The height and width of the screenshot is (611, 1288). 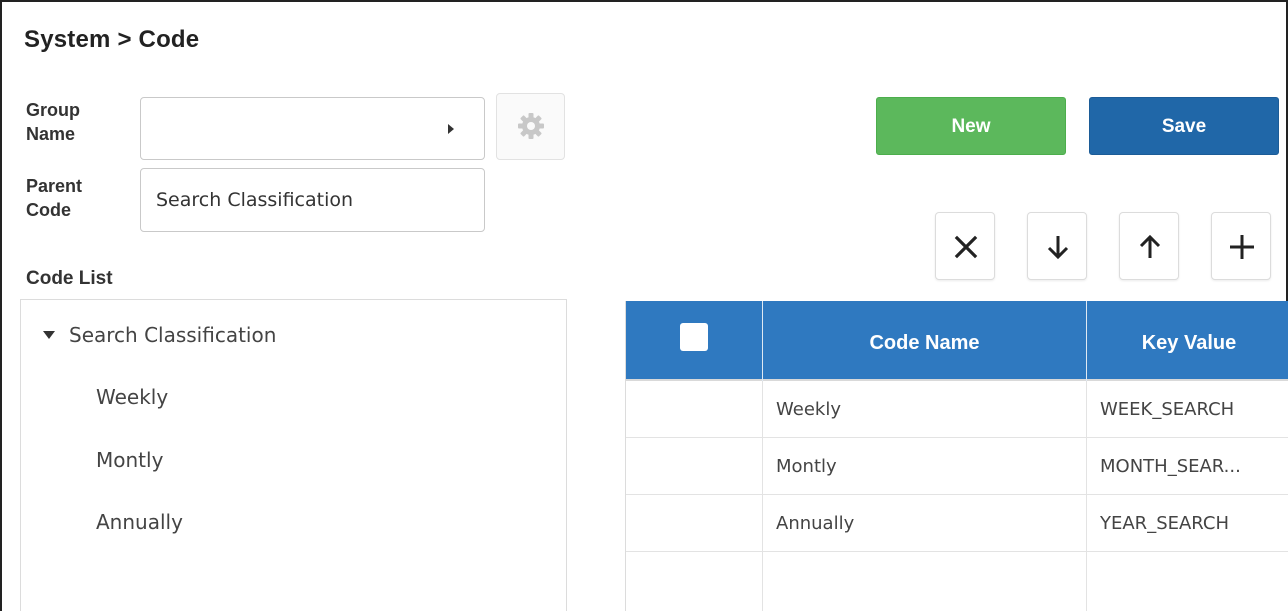 What do you see at coordinates (54, 198) in the screenshot?
I see `parent-code-label: Parent Code` at bounding box center [54, 198].